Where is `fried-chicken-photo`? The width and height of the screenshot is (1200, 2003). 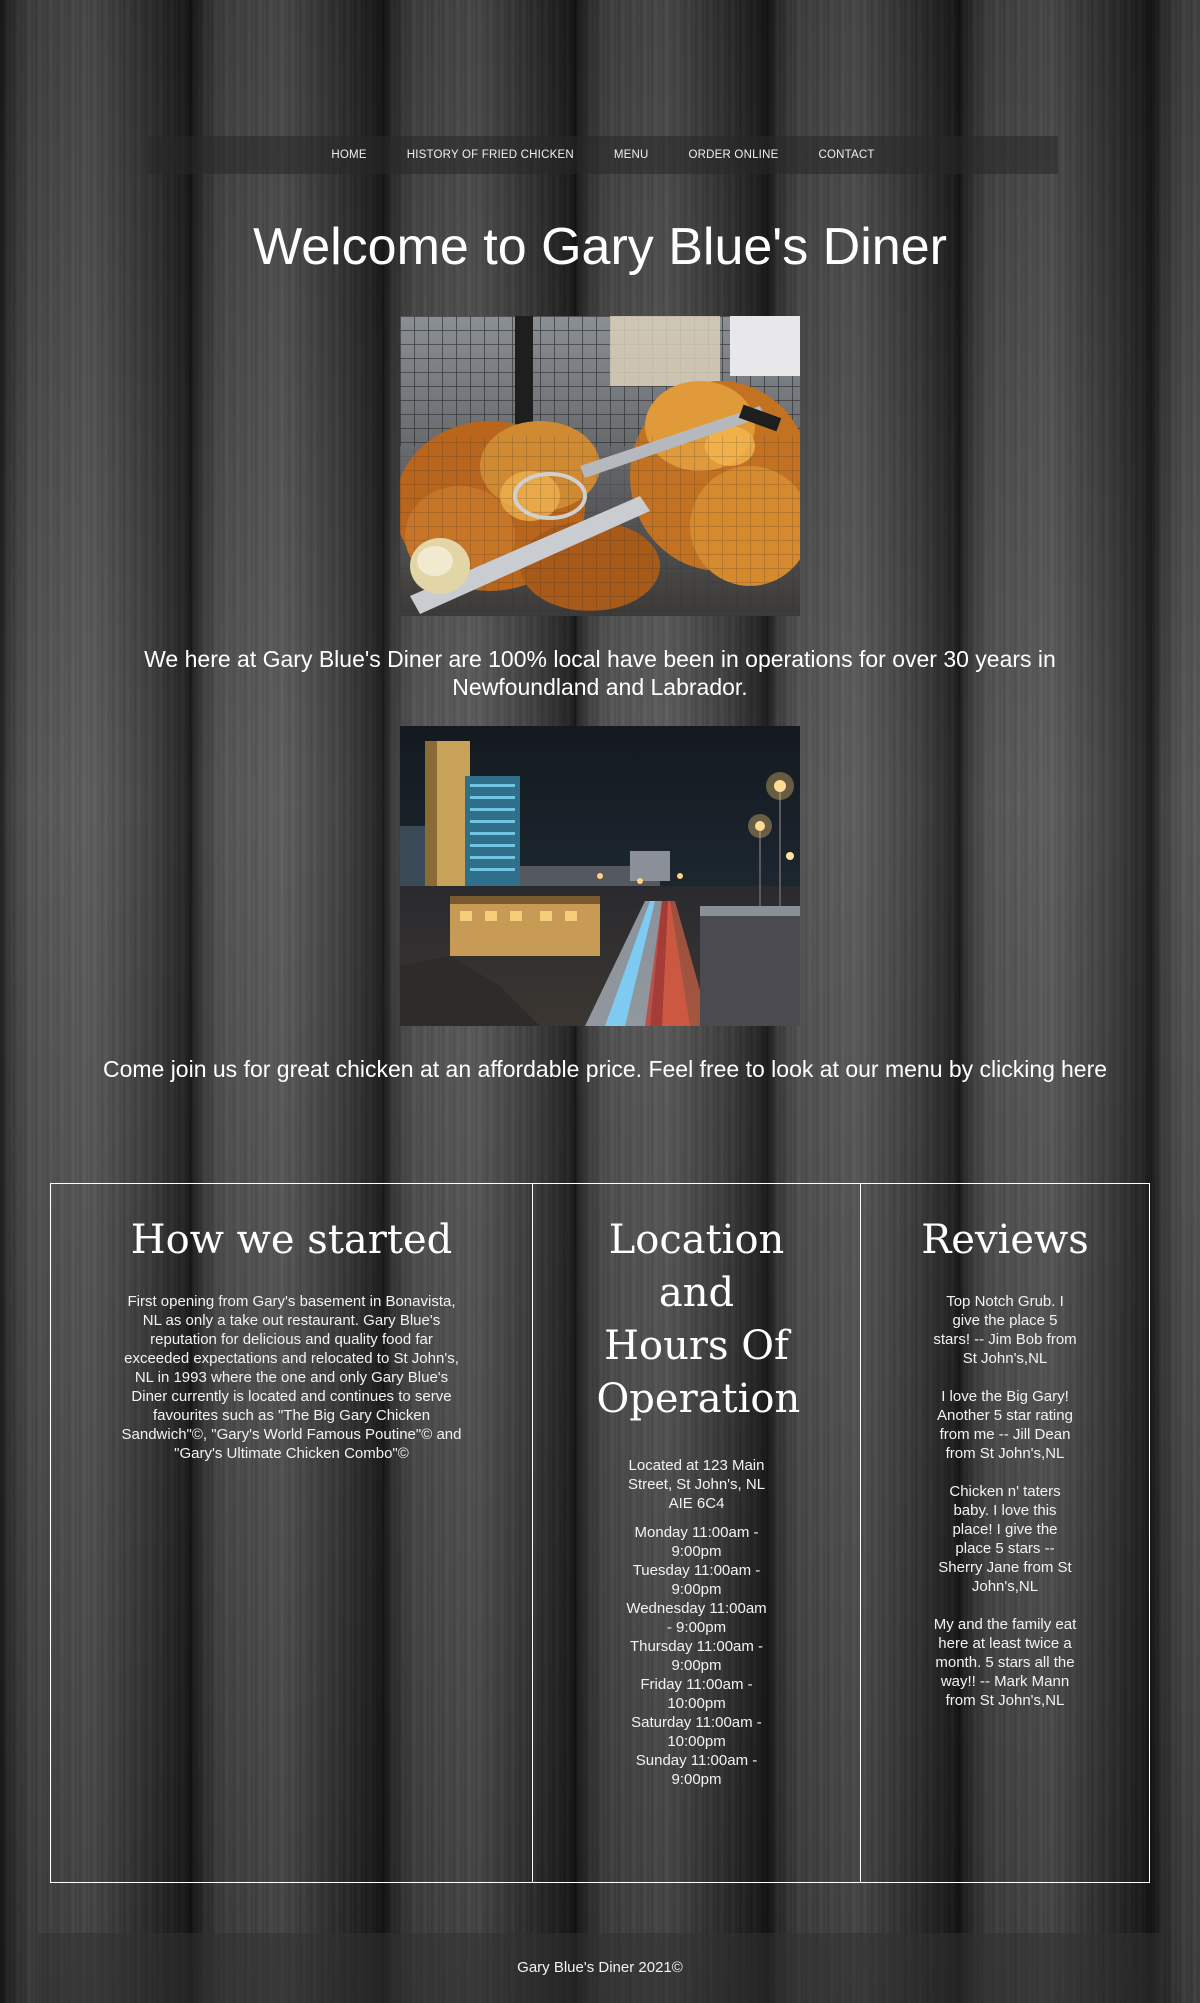
fried-chicken-photo is located at coordinates (600, 466).